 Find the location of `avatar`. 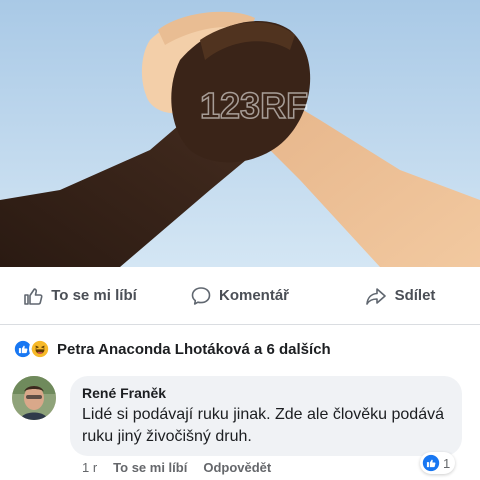

avatar is located at coordinates (34, 398).